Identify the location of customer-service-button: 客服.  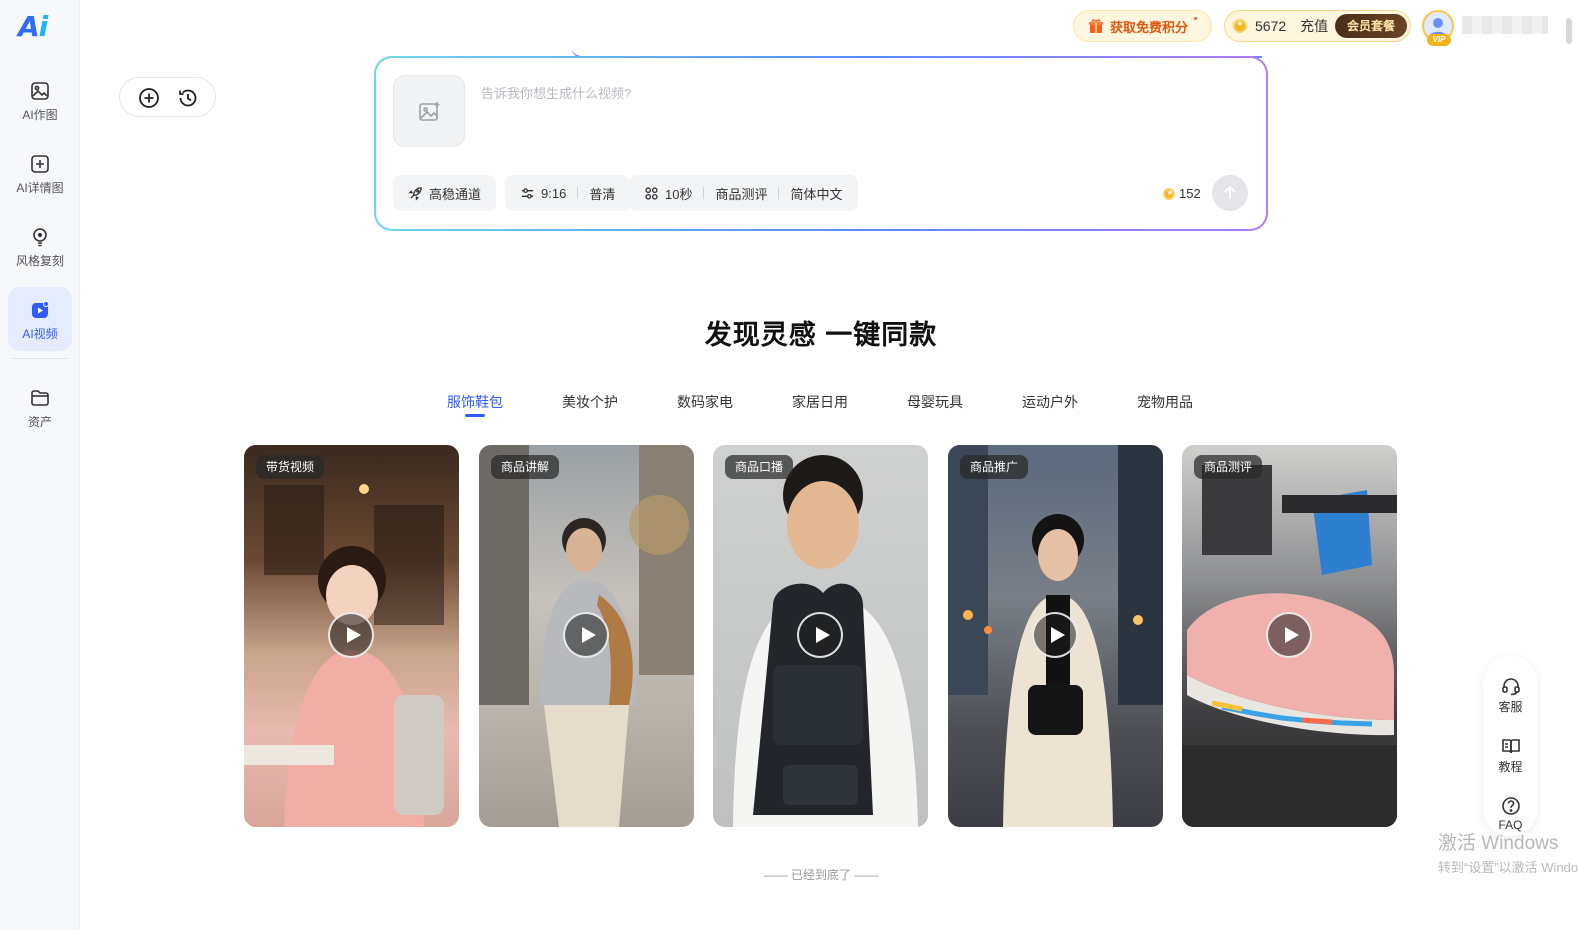
(1510, 695).